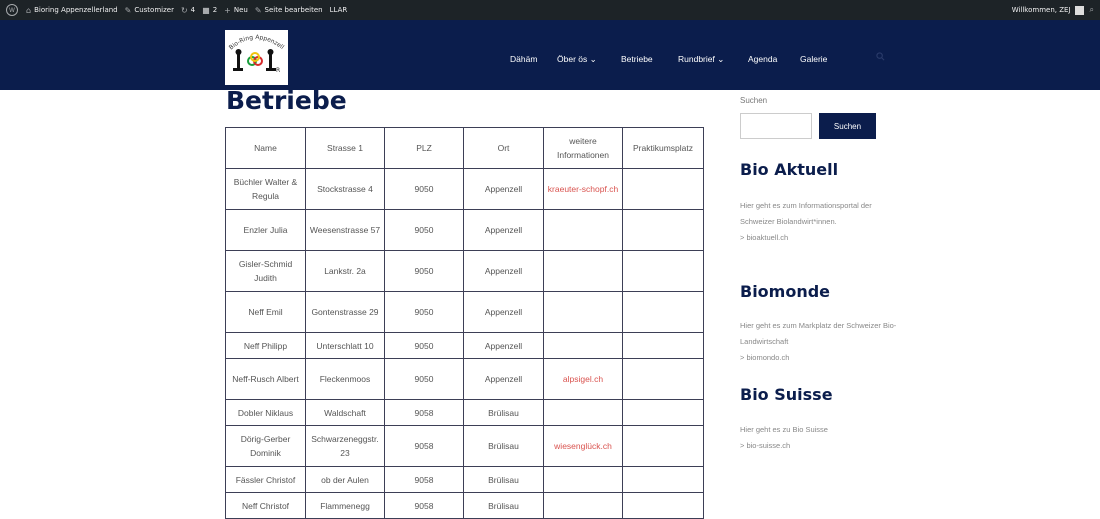  What do you see at coordinates (776, 126) in the screenshot?
I see `search-input` at bounding box center [776, 126].